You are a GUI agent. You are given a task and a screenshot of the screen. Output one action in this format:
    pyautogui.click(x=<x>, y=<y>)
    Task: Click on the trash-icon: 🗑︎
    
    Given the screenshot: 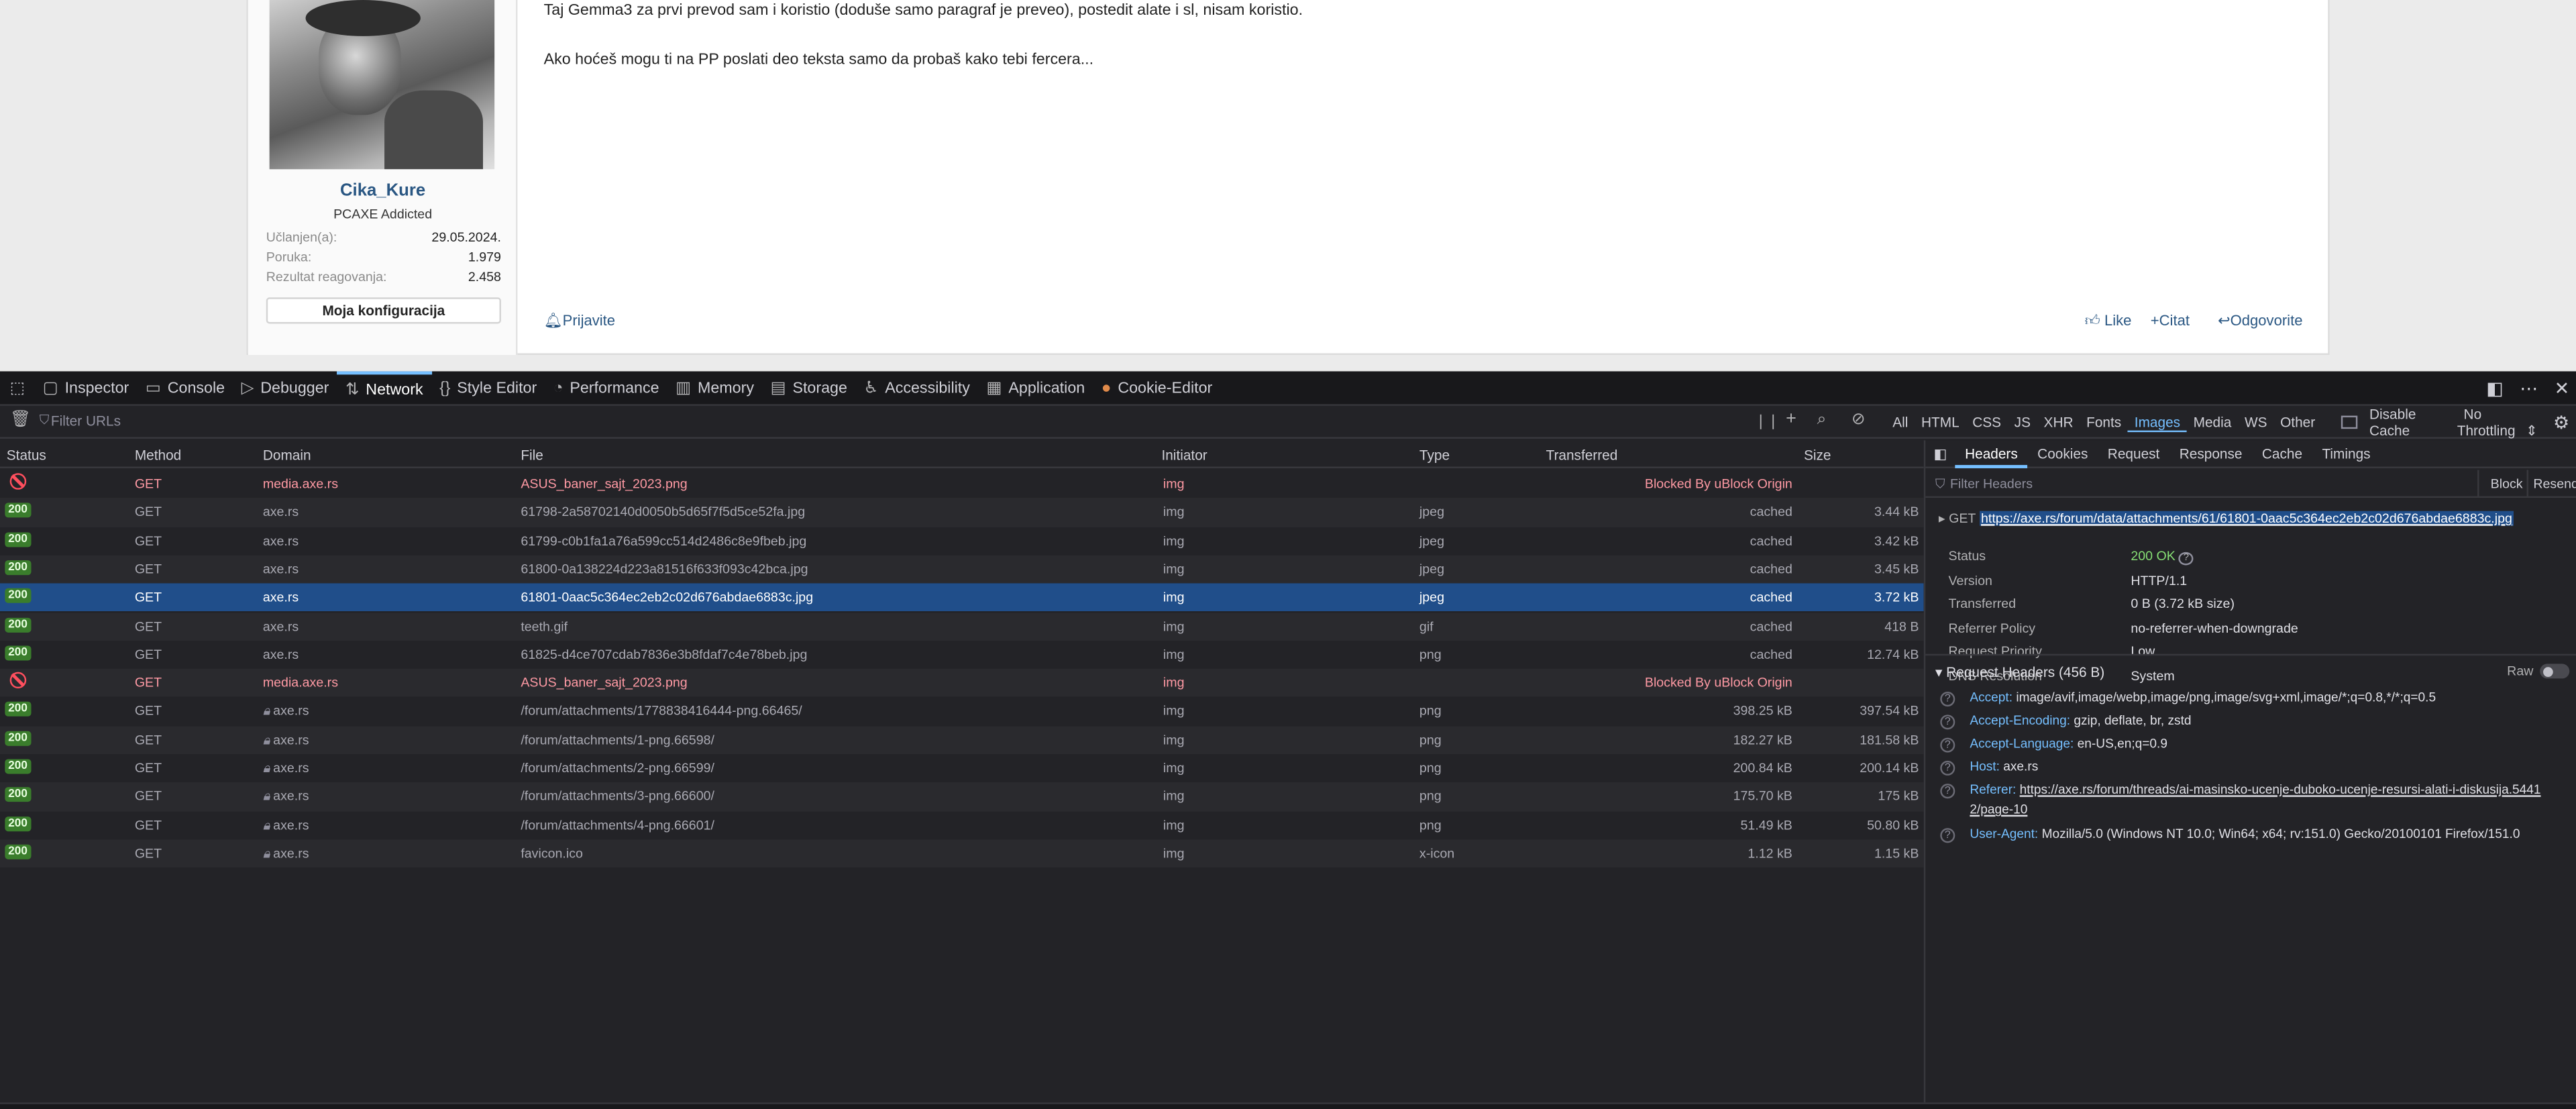 What is the action you would take?
    pyautogui.click(x=20, y=420)
    